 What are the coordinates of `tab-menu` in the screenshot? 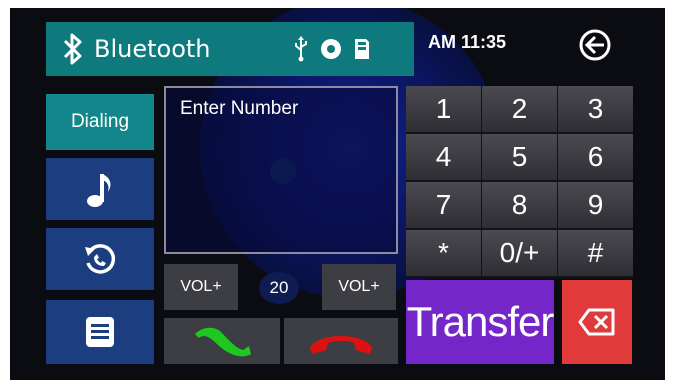 It's located at (100, 332).